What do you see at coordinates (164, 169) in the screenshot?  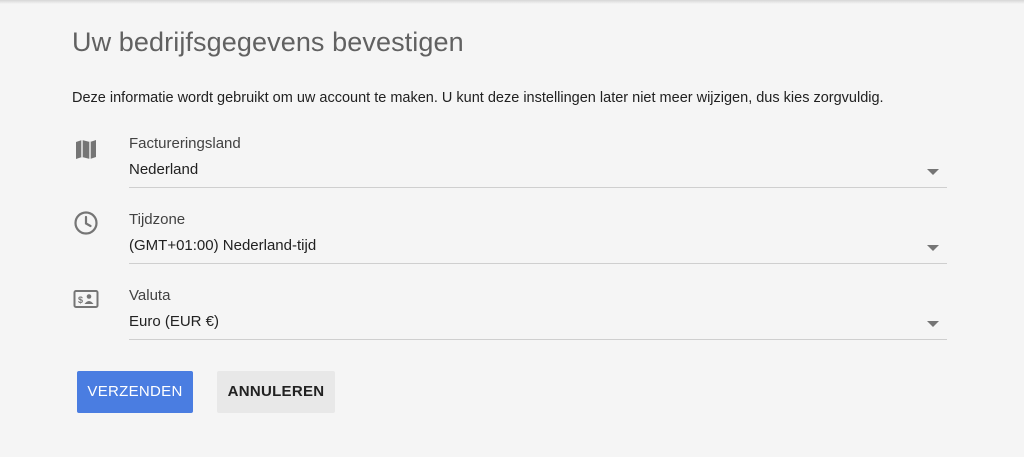 I see `billing-country-value: Nederland` at bounding box center [164, 169].